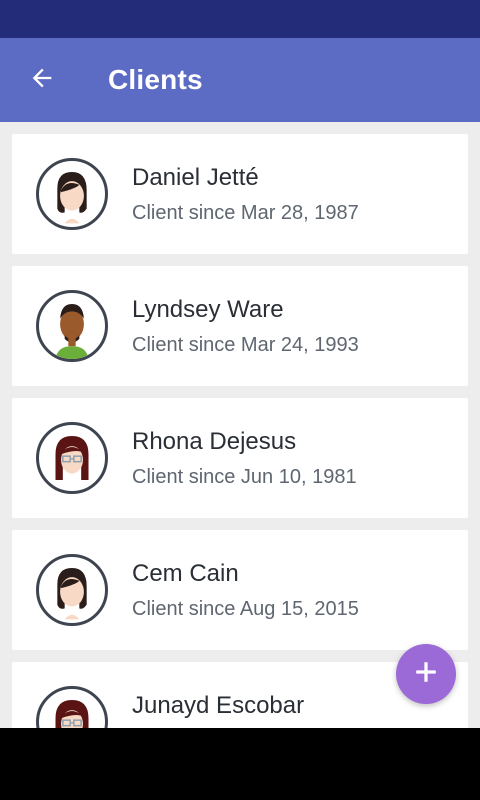 This screenshot has width=480, height=800. I want to click on client-since: Client since Mar 24, 1993, so click(245, 345).